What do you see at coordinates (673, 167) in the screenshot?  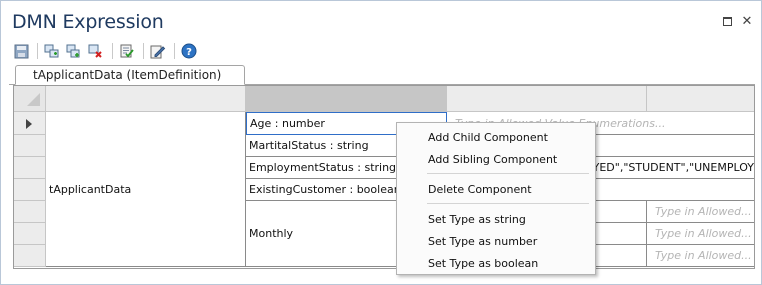 I see `allowed-values-text: YED","STUDENT","UNEMPLOY` at bounding box center [673, 167].